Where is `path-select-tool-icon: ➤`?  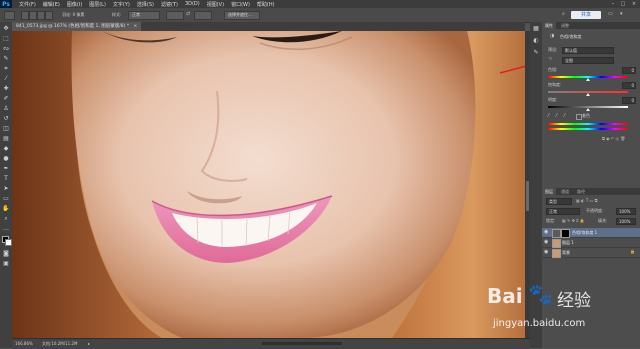 path-select-tool-icon: ➤ is located at coordinates (6, 189).